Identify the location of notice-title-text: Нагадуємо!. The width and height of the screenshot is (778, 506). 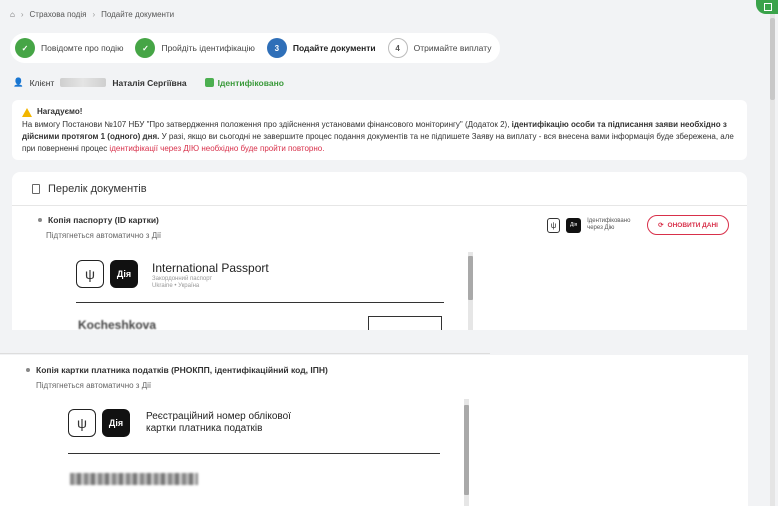
(60, 111).